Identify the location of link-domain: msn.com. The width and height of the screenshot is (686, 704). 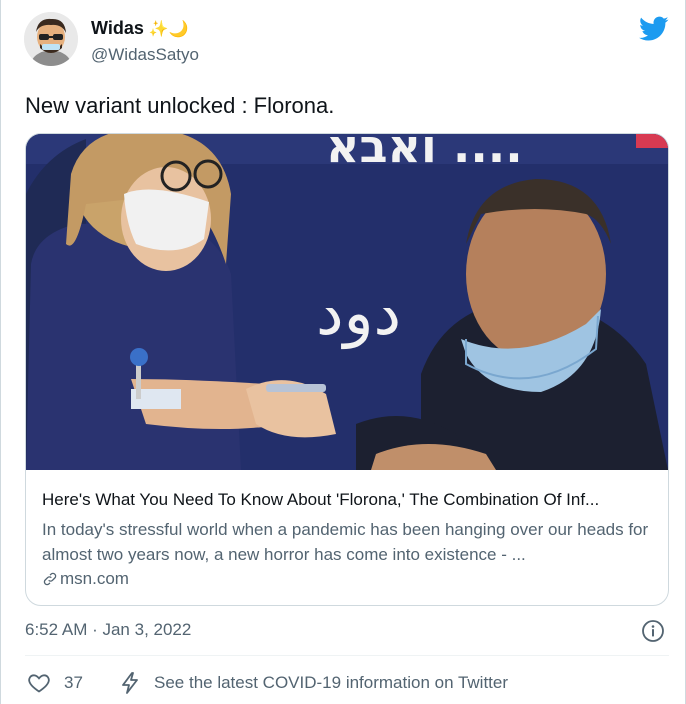
(85, 579).